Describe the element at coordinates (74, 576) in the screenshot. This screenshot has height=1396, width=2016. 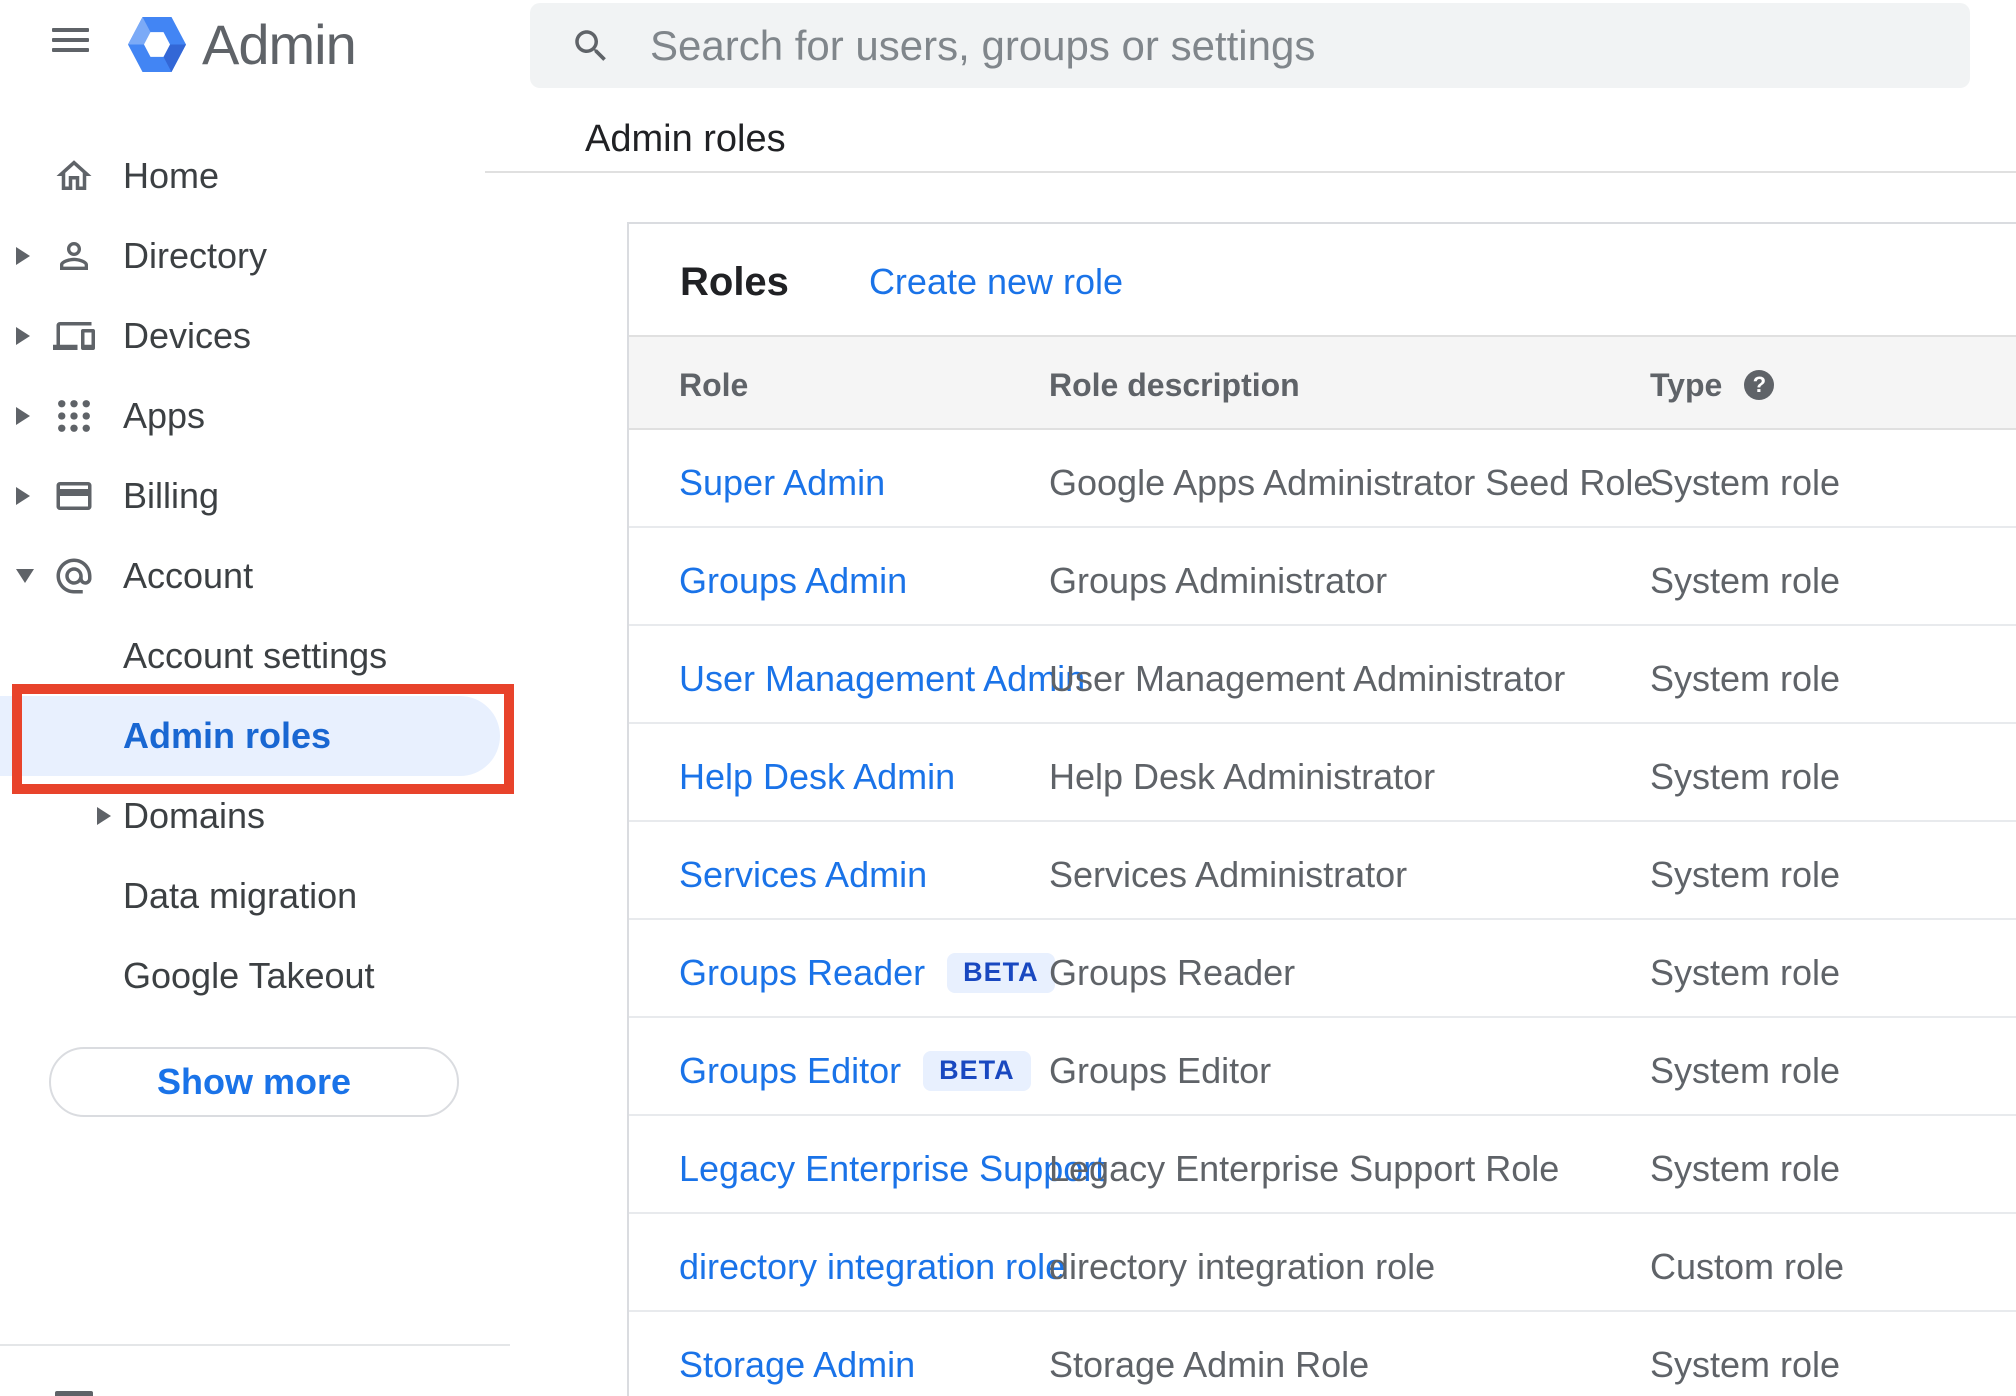
I see `at-sign-icon` at that location.